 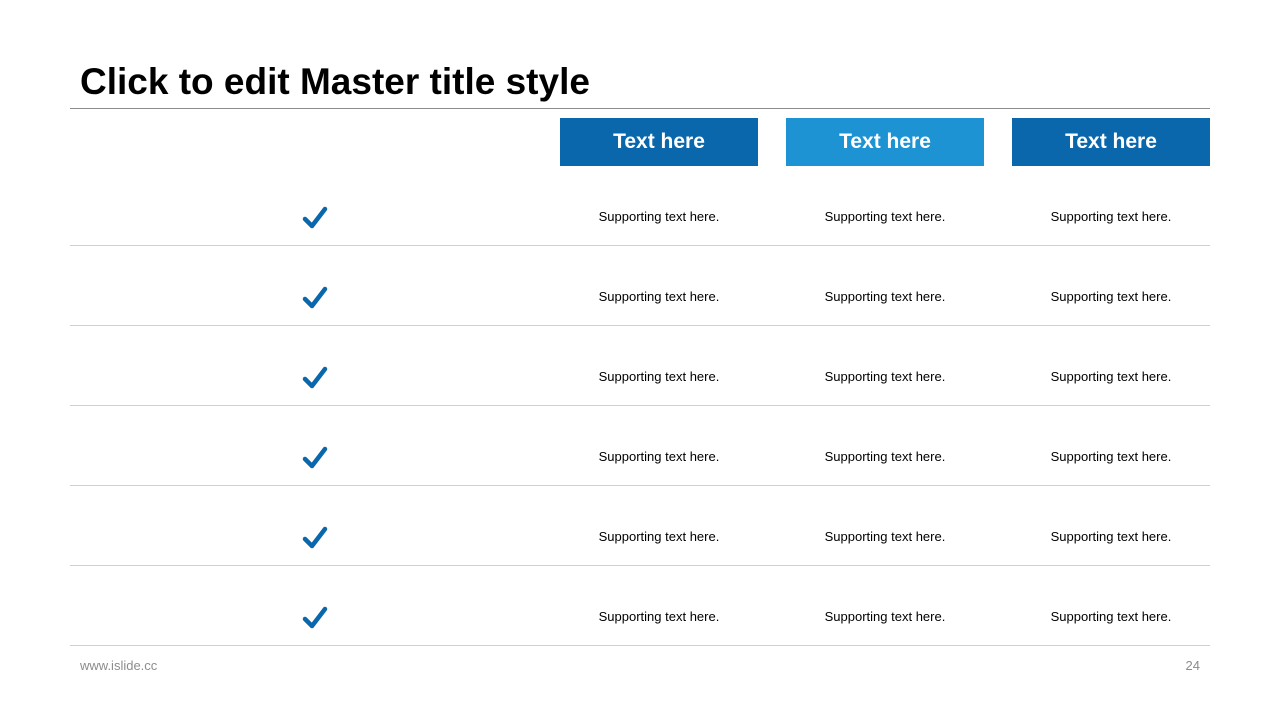 I want to click on column-header-2: Text here, so click(x=885, y=142).